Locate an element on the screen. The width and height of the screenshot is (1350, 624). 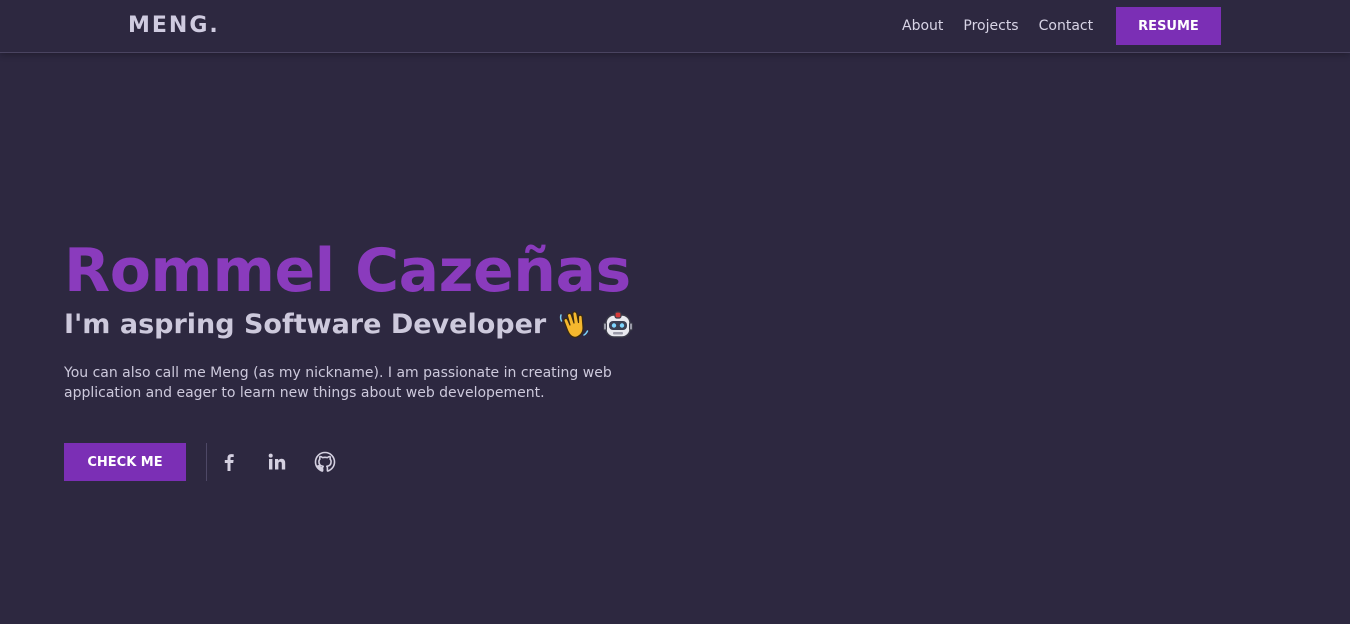
nav-link-about: About is located at coordinates (922, 26).